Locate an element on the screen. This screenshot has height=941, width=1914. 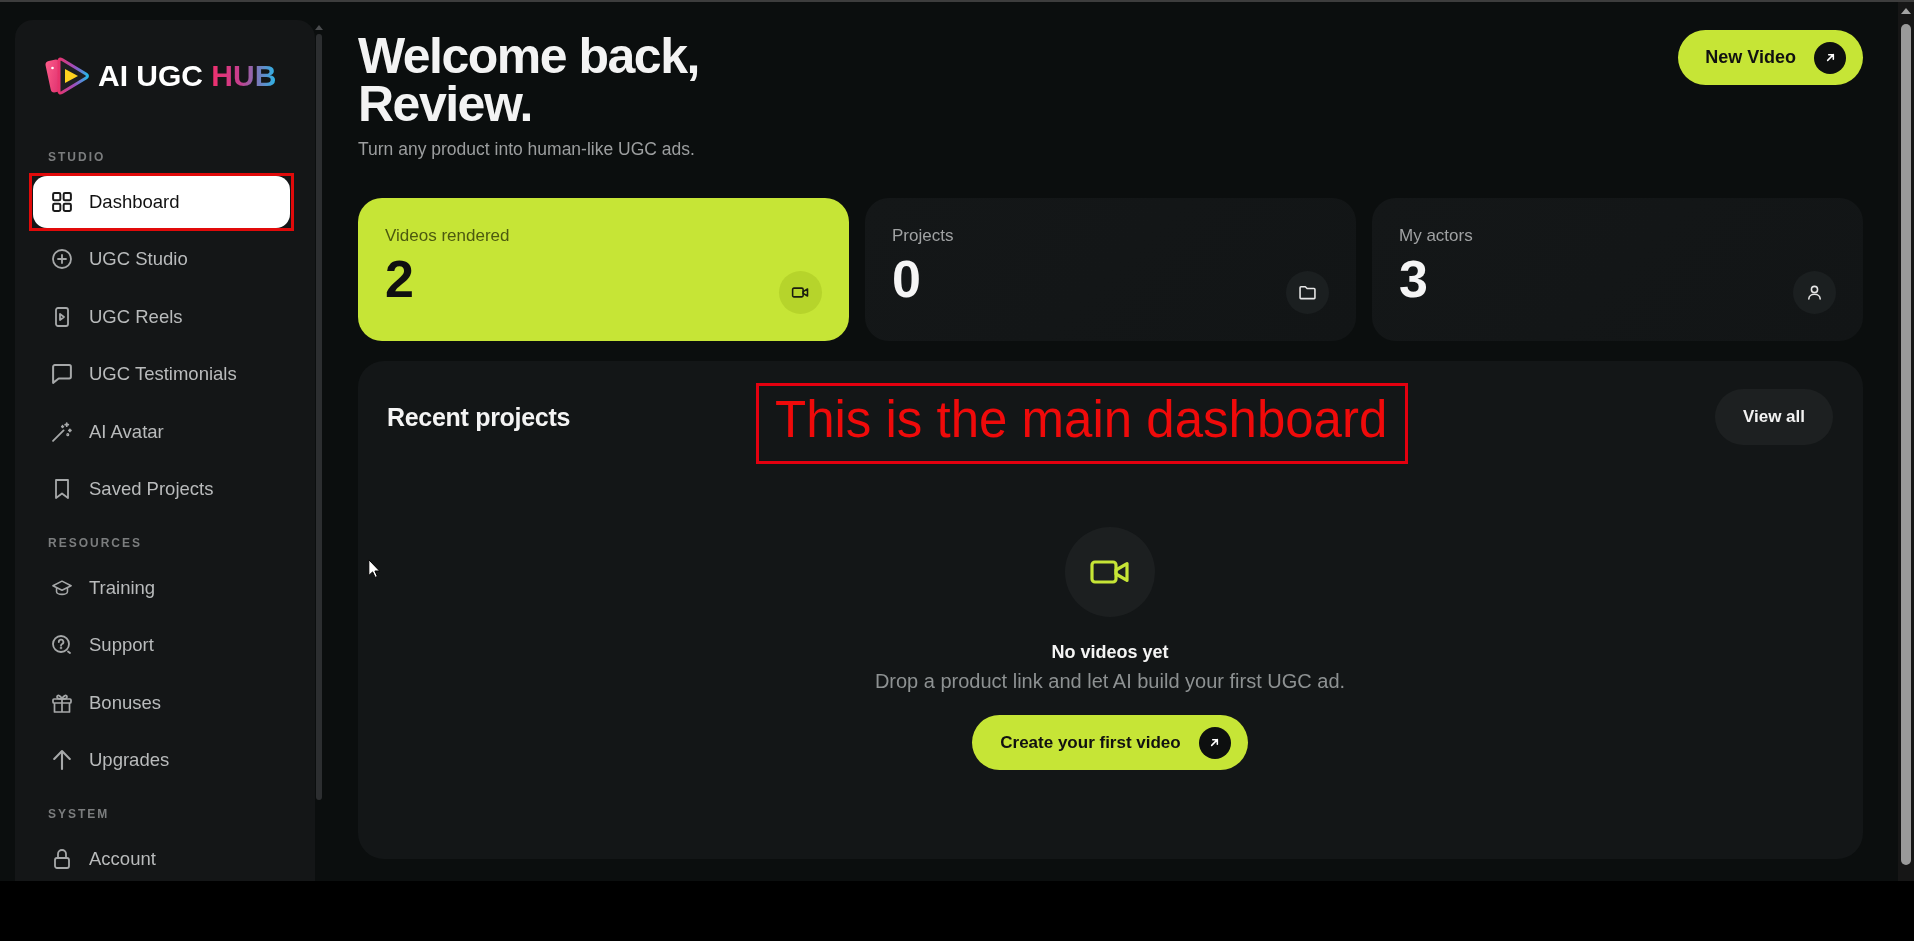
section-label: SYSTEM is located at coordinates (79, 814).